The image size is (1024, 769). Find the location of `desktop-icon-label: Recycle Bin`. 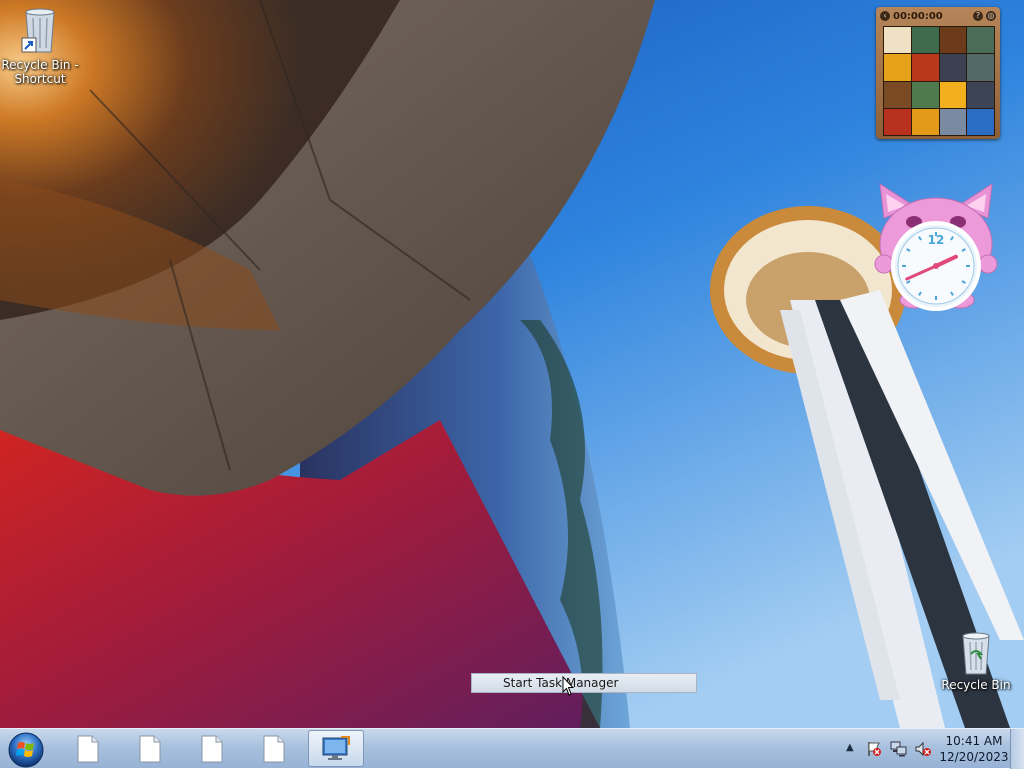

desktop-icon-label: Recycle Bin is located at coordinates (976, 685).